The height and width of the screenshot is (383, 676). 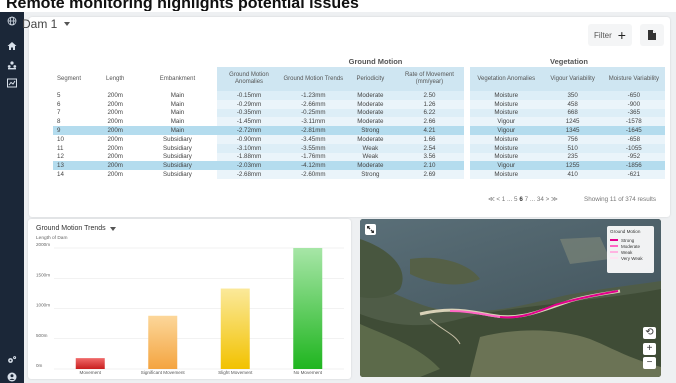 I want to click on y-tick-label: 0m, so click(x=39, y=365).